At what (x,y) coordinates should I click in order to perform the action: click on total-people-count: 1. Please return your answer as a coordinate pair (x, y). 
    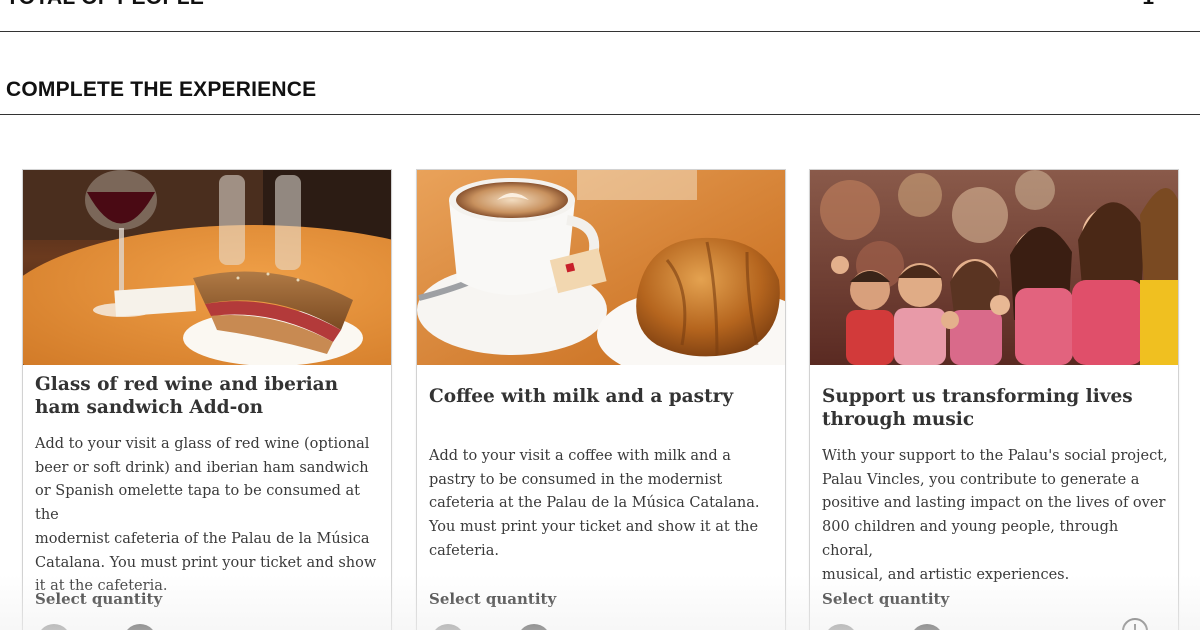
    Looking at the image, I should click on (1148, 5).